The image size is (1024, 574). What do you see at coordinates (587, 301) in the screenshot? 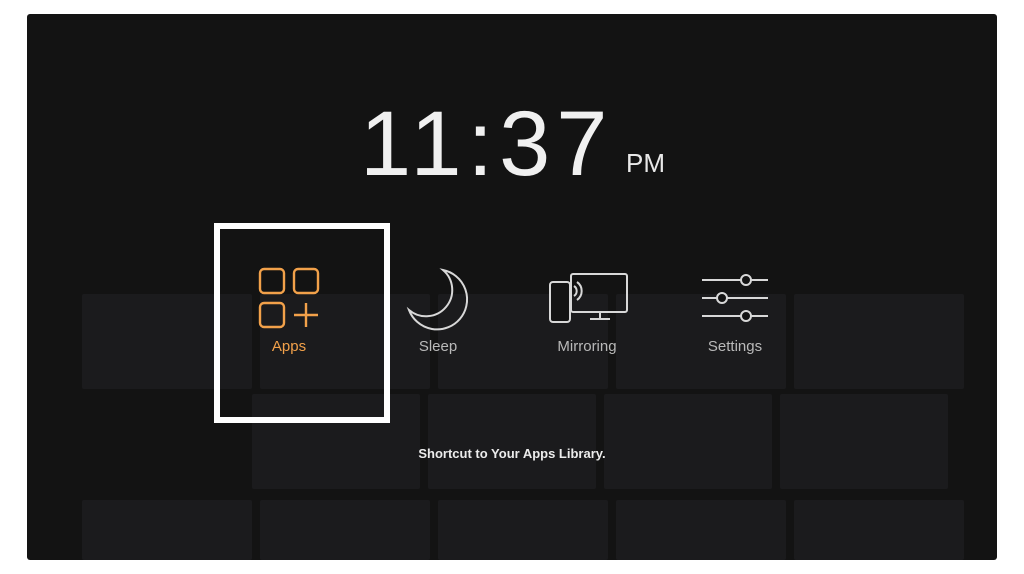
I see `mirroring-icon` at bounding box center [587, 301].